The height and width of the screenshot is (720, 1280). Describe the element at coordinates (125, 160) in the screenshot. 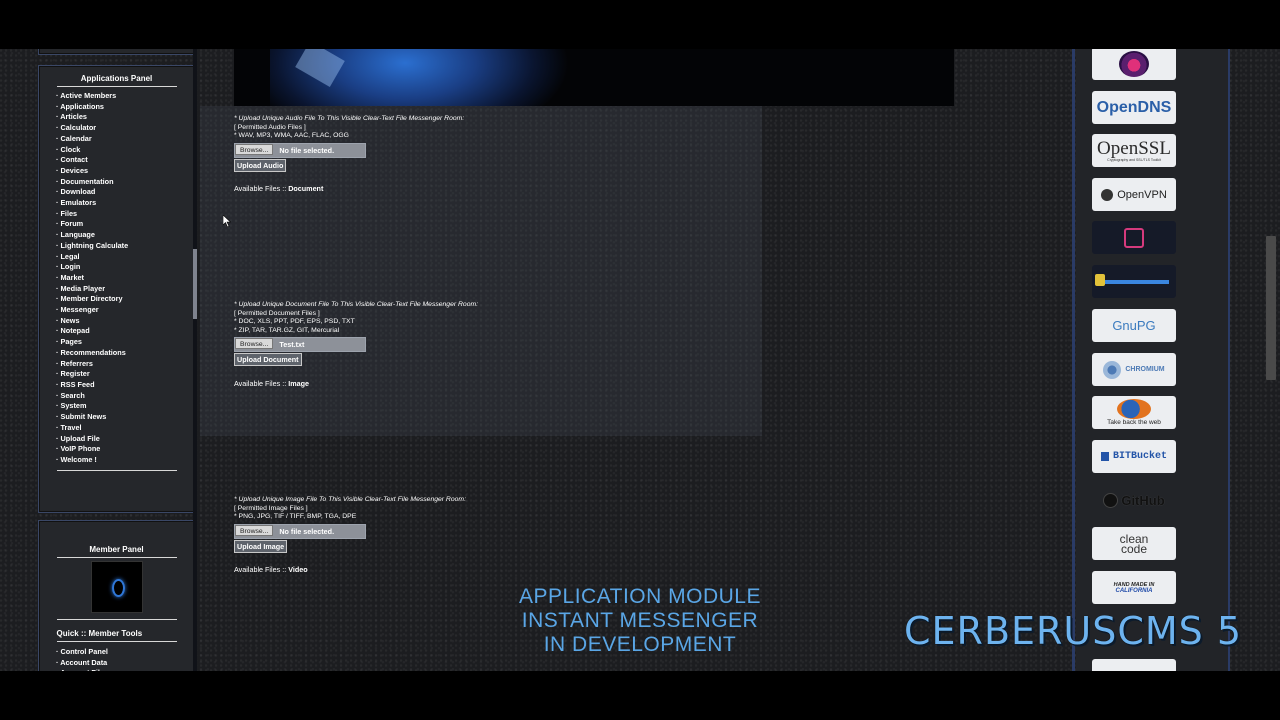

I see `nav-item-contact: Contact` at that location.